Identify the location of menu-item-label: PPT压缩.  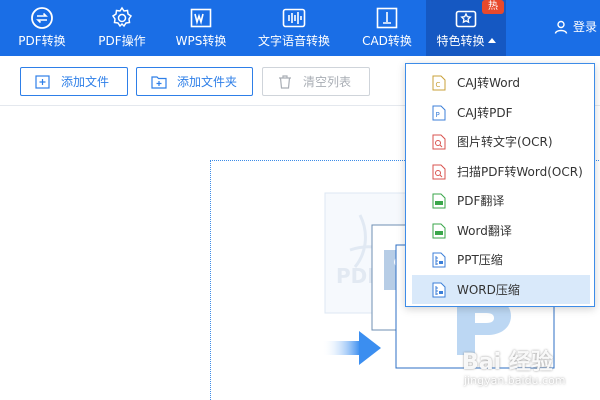
(480, 260).